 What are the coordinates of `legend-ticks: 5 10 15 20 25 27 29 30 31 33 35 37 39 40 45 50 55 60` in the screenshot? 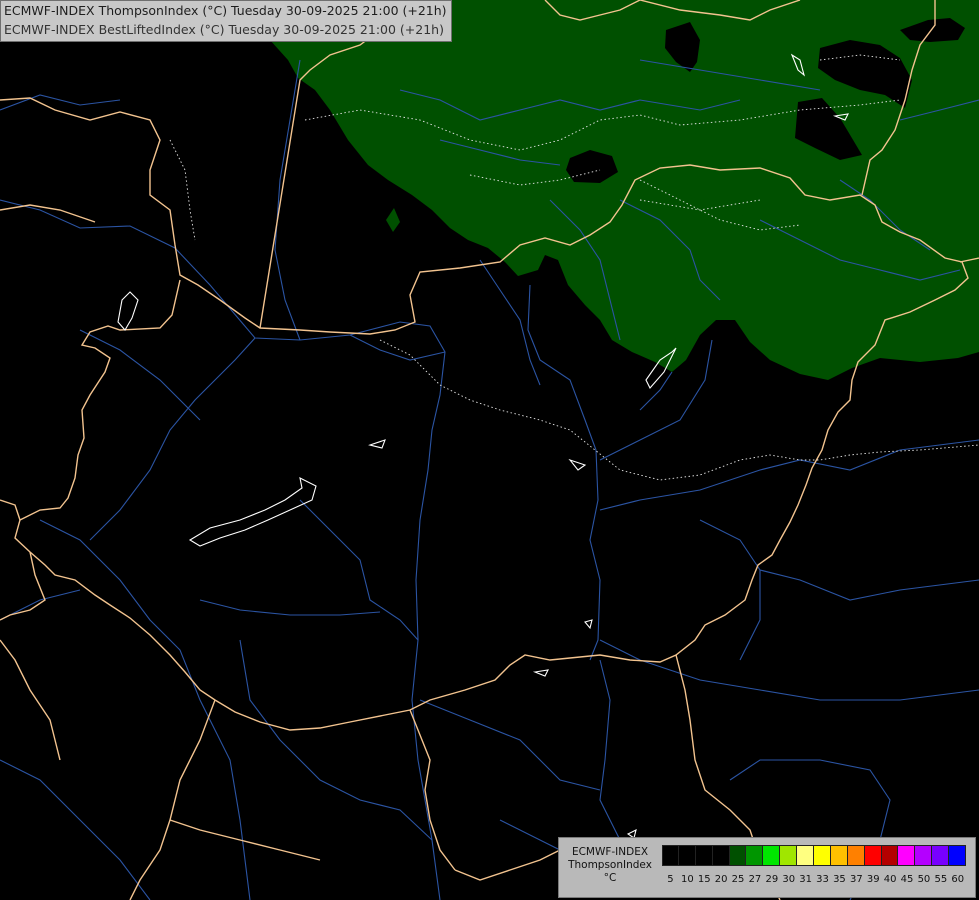 It's located at (820, 881).